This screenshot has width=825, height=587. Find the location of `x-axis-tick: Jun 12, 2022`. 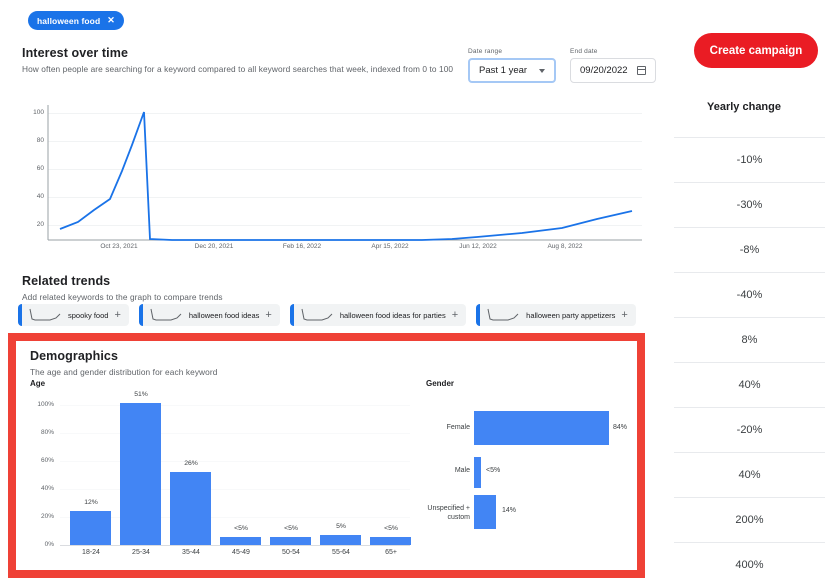

x-axis-tick: Jun 12, 2022 is located at coordinates (478, 246).